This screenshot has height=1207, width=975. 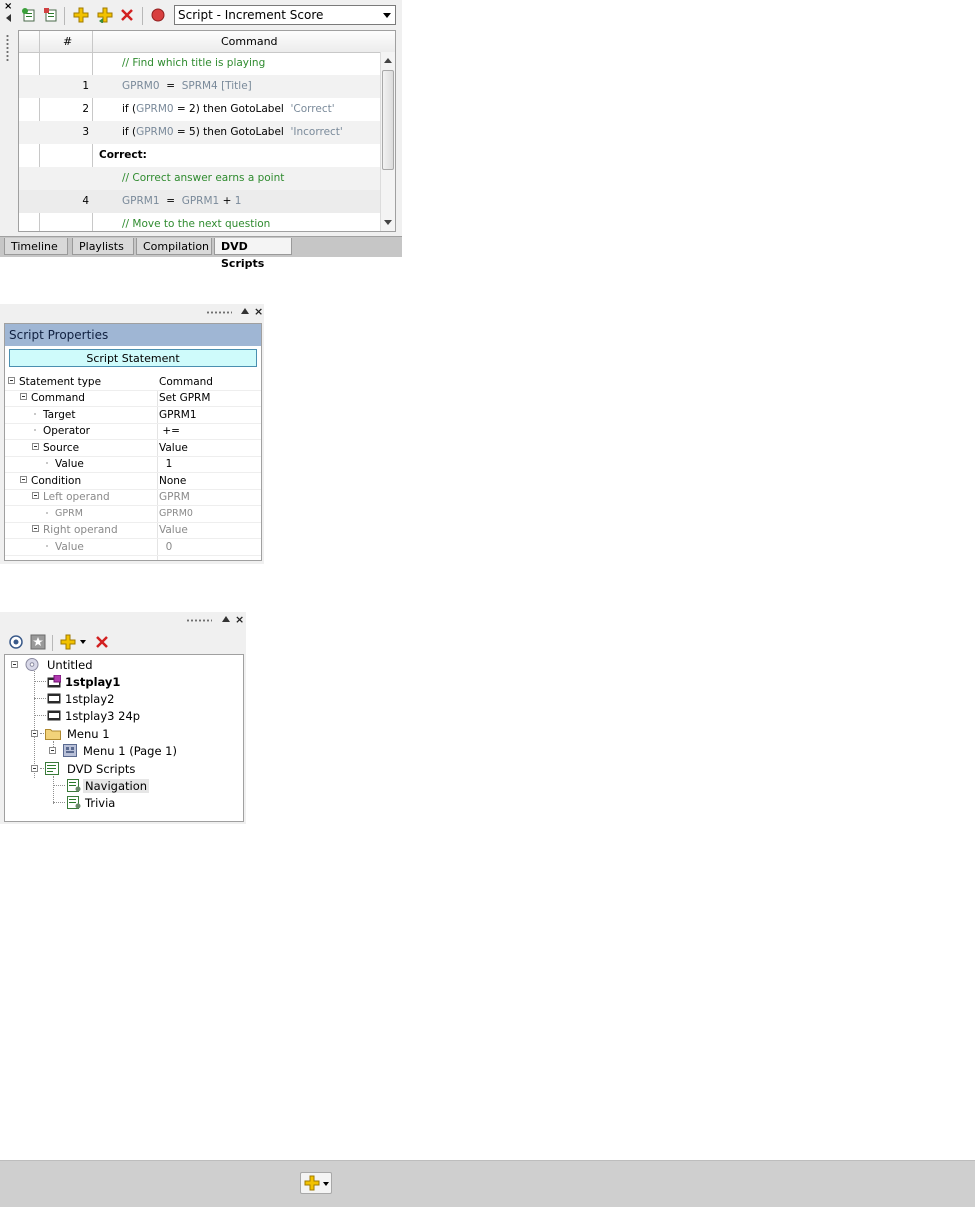 What do you see at coordinates (133, 382) in the screenshot?
I see `property-row: Statement type Command` at bounding box center [133, 382].